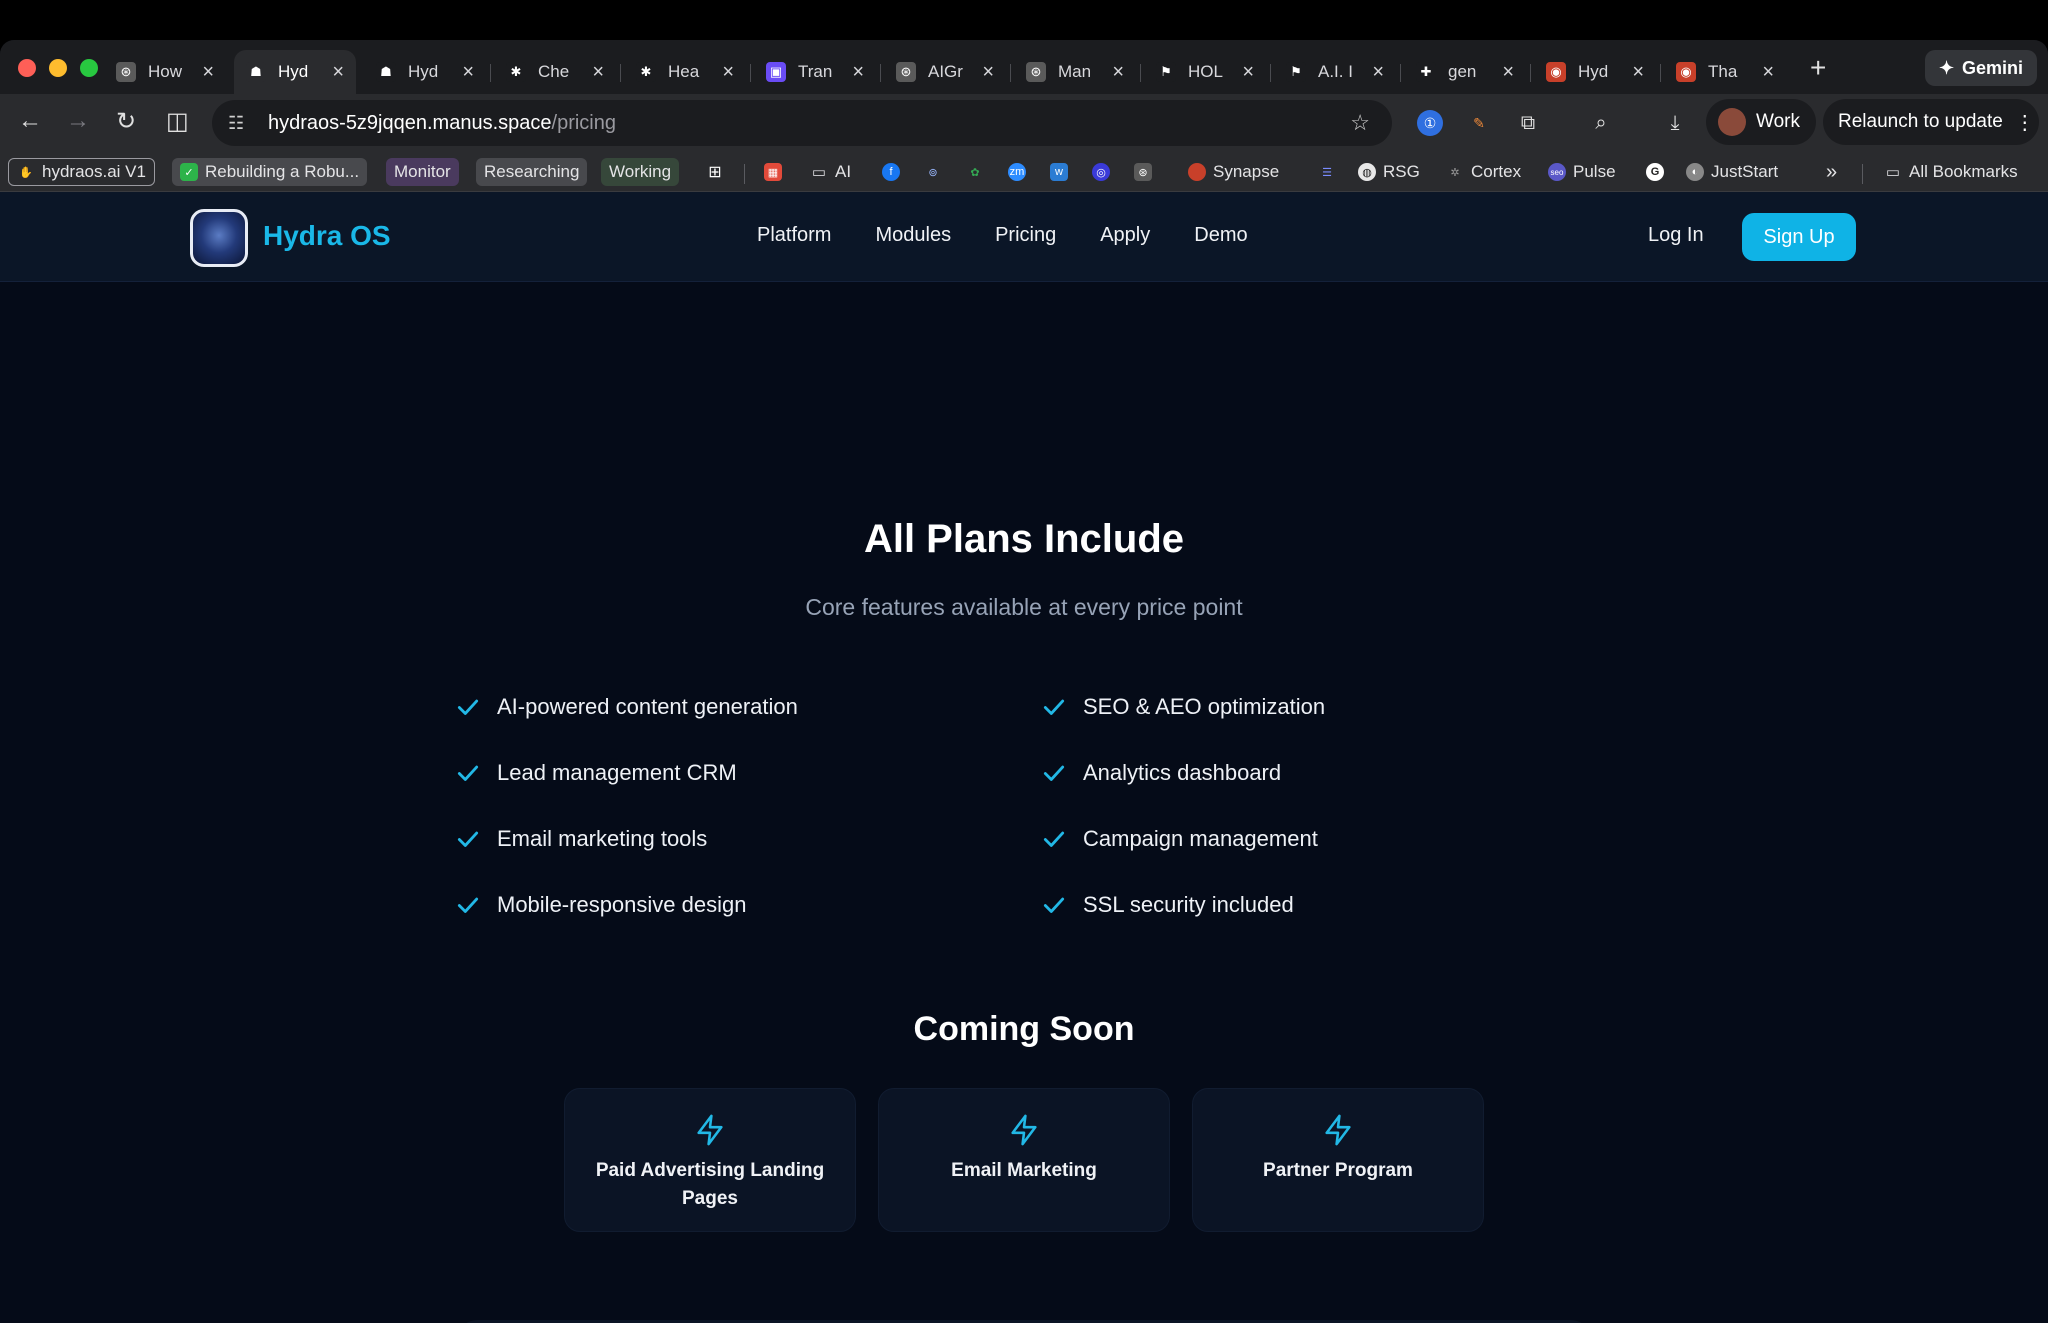  What do you see at coordinates (1483, 172) in the screenshot?
I see `bookmark-cortex: ✲ Cortex` at bounding box center [1483, 172].